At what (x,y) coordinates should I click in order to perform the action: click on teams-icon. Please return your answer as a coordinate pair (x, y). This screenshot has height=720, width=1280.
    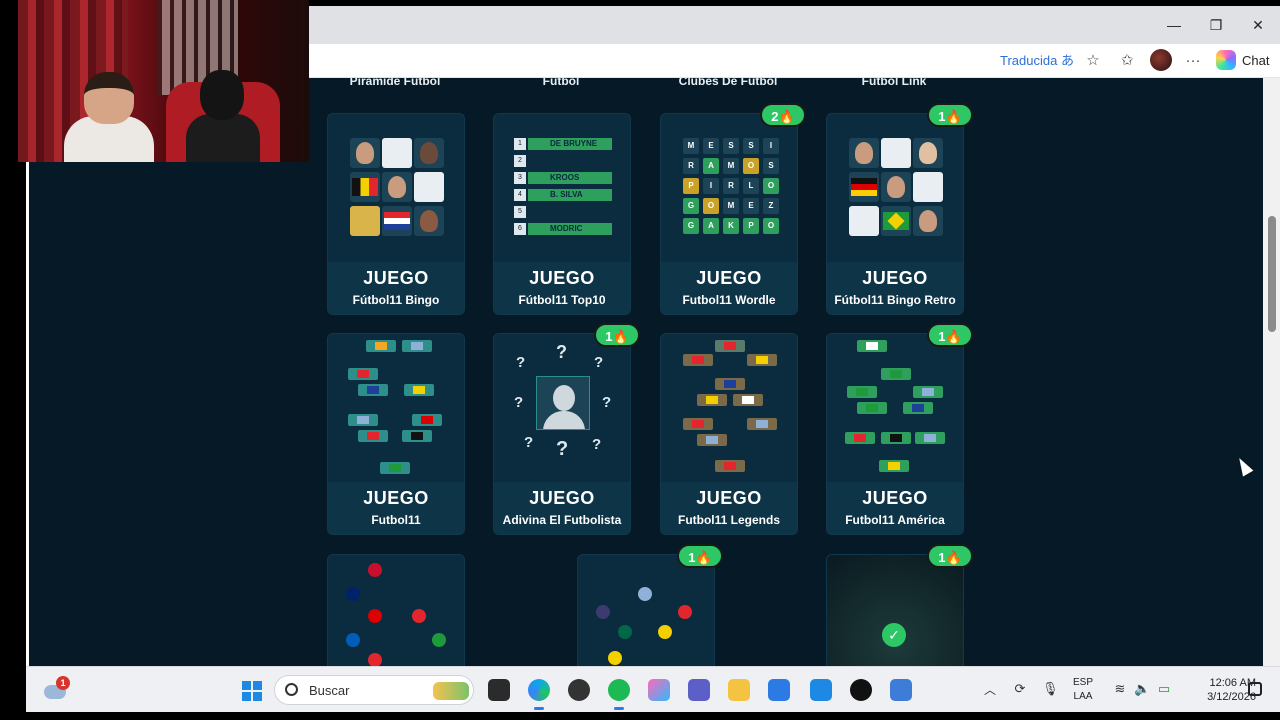
    Looking at the image, I should click on (699, 690).